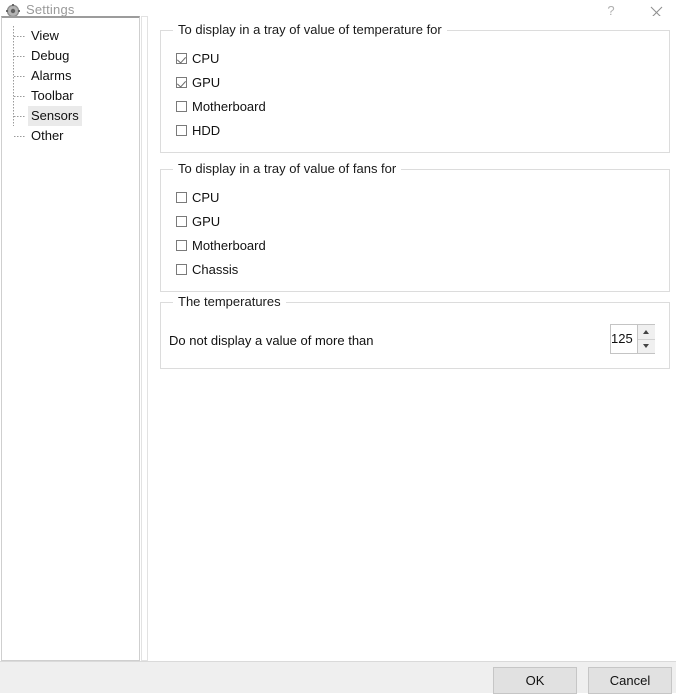 This screenshot has width=676, height=694. What do you see at coordinates (47, 135) in the screenshot?
I see `sidebar-item-label: Other` at bounding box center [47, 135].